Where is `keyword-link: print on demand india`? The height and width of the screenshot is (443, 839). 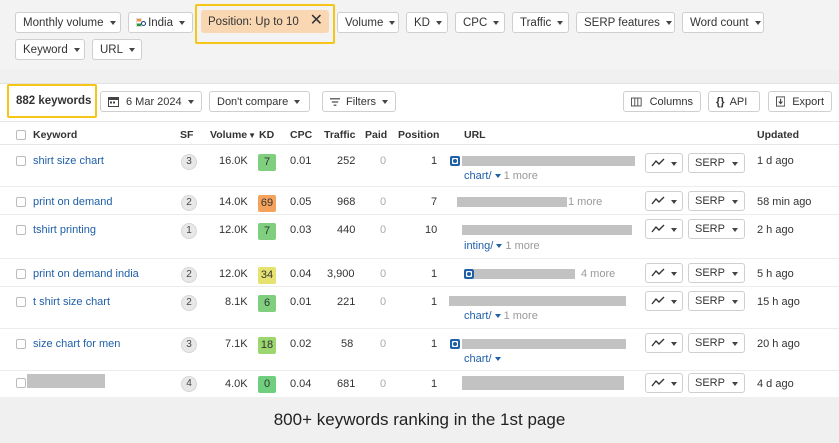 keyword-link: print on demand india is located at coordinates (86, 274).